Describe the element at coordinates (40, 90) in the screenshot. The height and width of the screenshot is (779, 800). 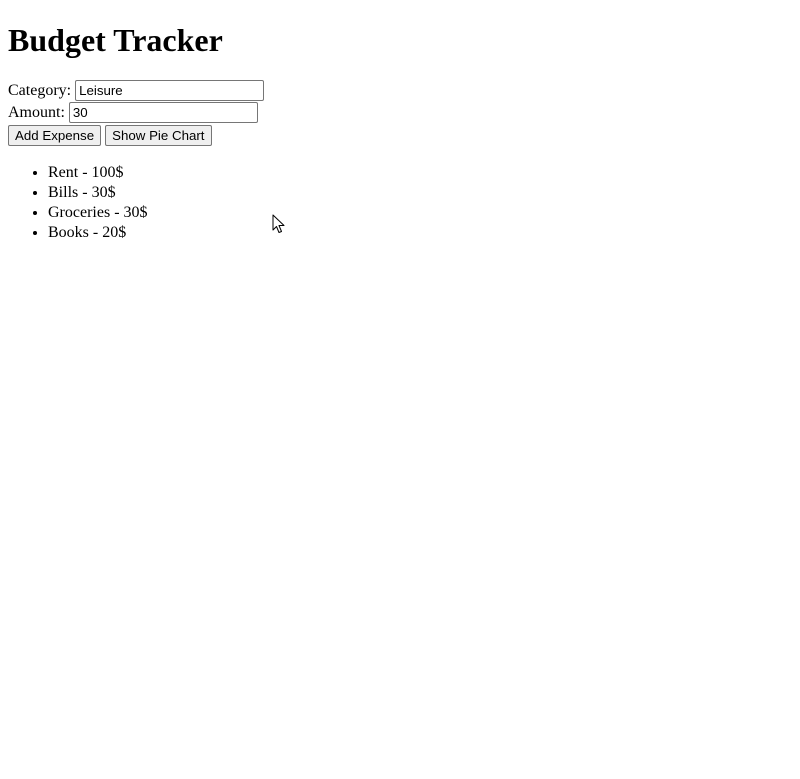
I see `category-label: Category:` at that location.